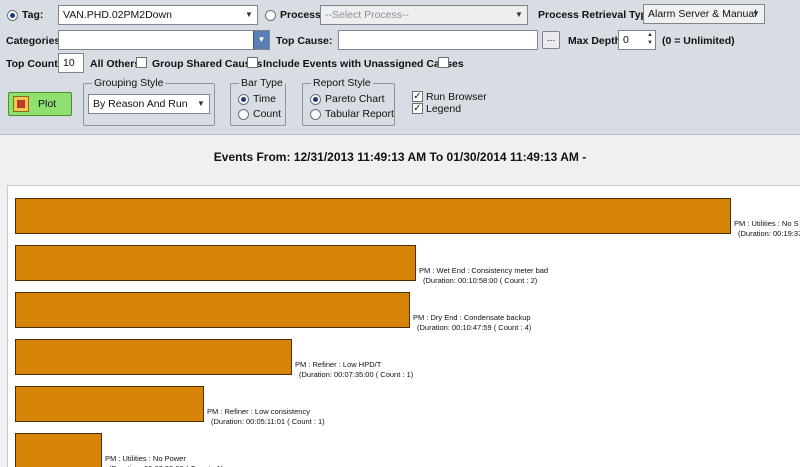  Describe the element at coordinates (443, 62) in the screenshot. I see `include-unassigned-checkbox` at that location.